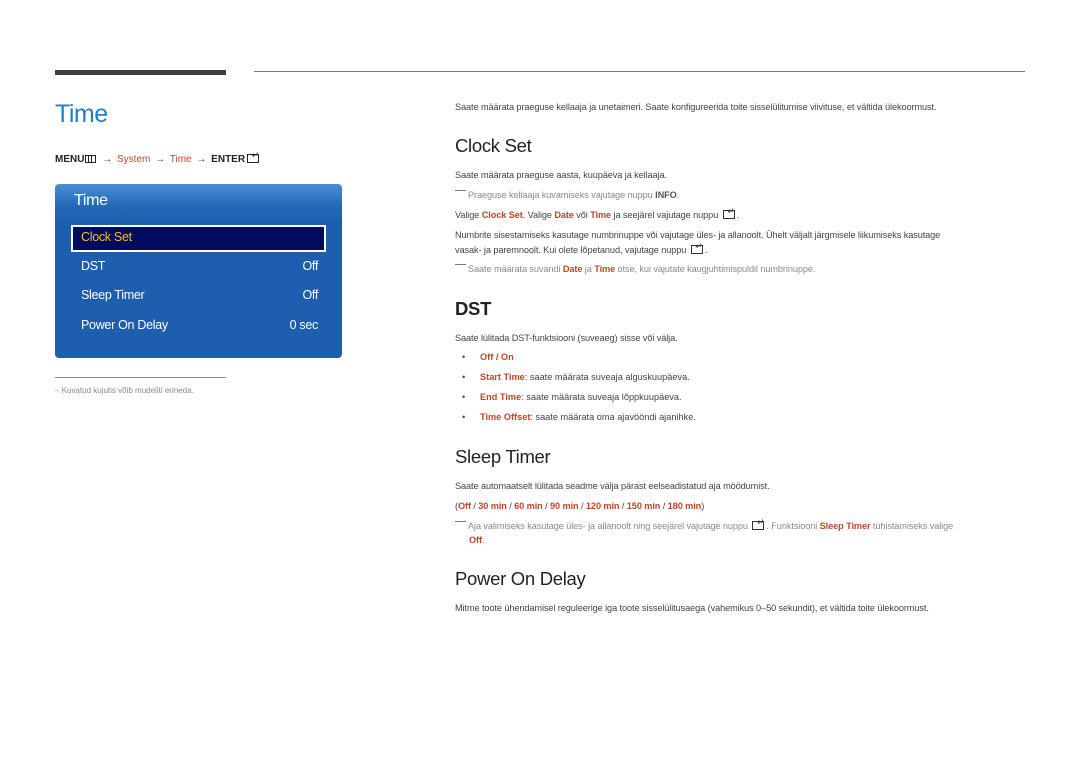  I want to click on header-rule-thick, so click(140, 72).